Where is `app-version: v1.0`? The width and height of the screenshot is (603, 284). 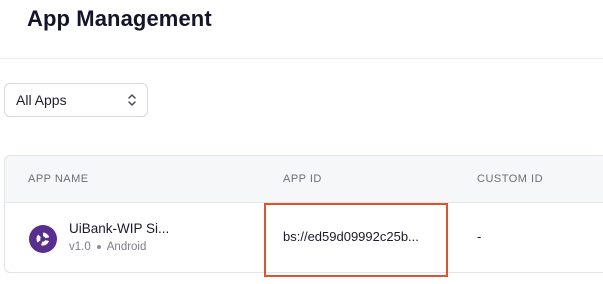 app-version: v1.0 is located at coordinates (80, 247).